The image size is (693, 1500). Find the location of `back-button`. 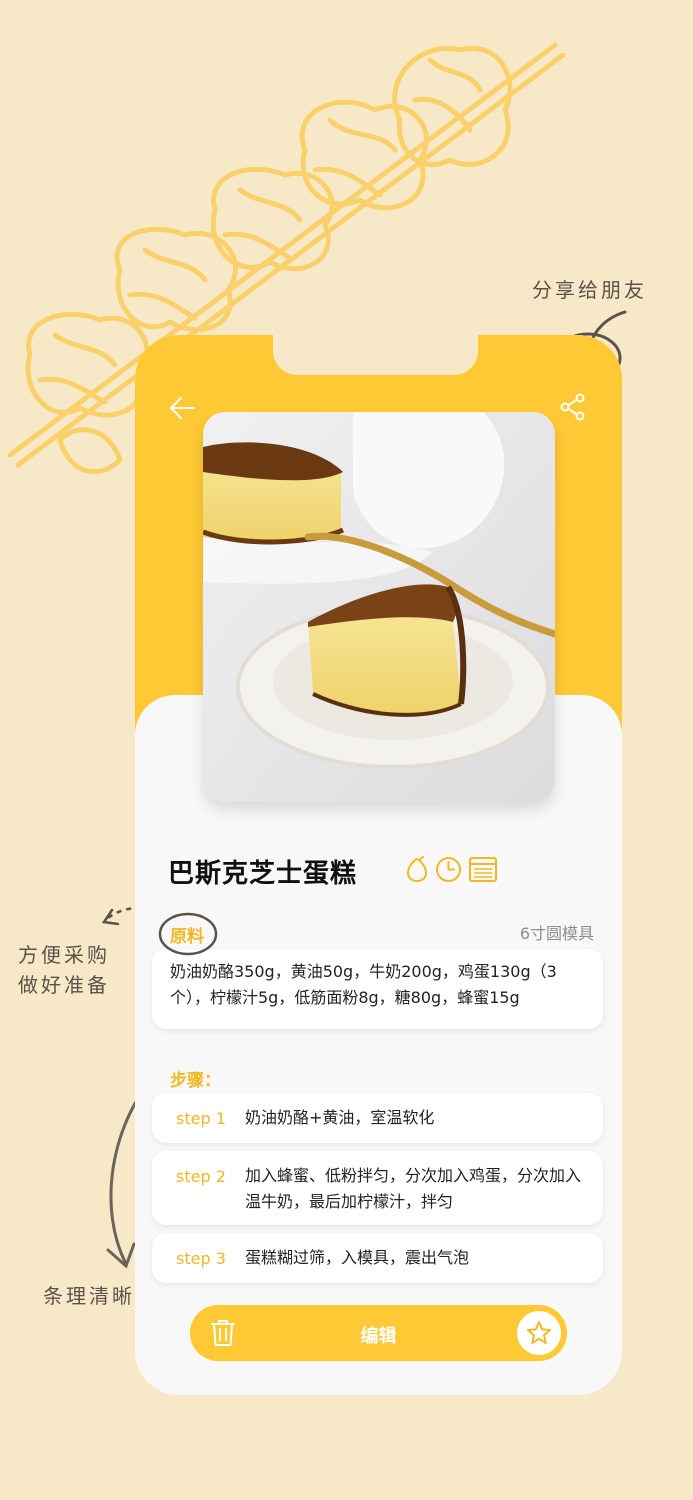

back-button is located at coordinates (182, 408).